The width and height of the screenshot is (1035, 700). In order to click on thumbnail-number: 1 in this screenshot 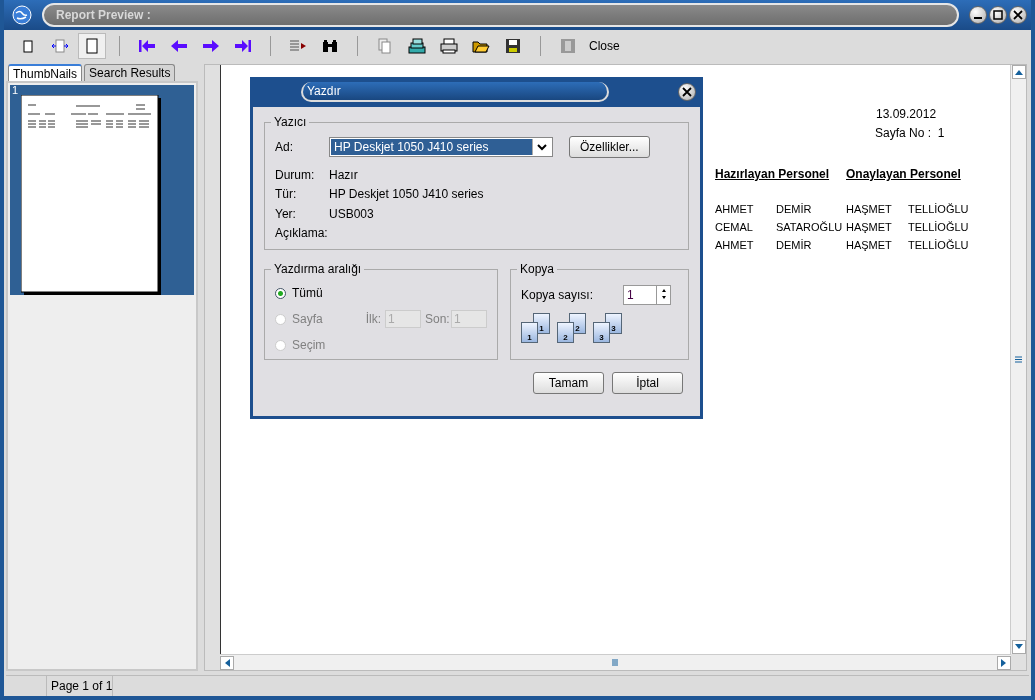, I will do `click(16, 90)`.